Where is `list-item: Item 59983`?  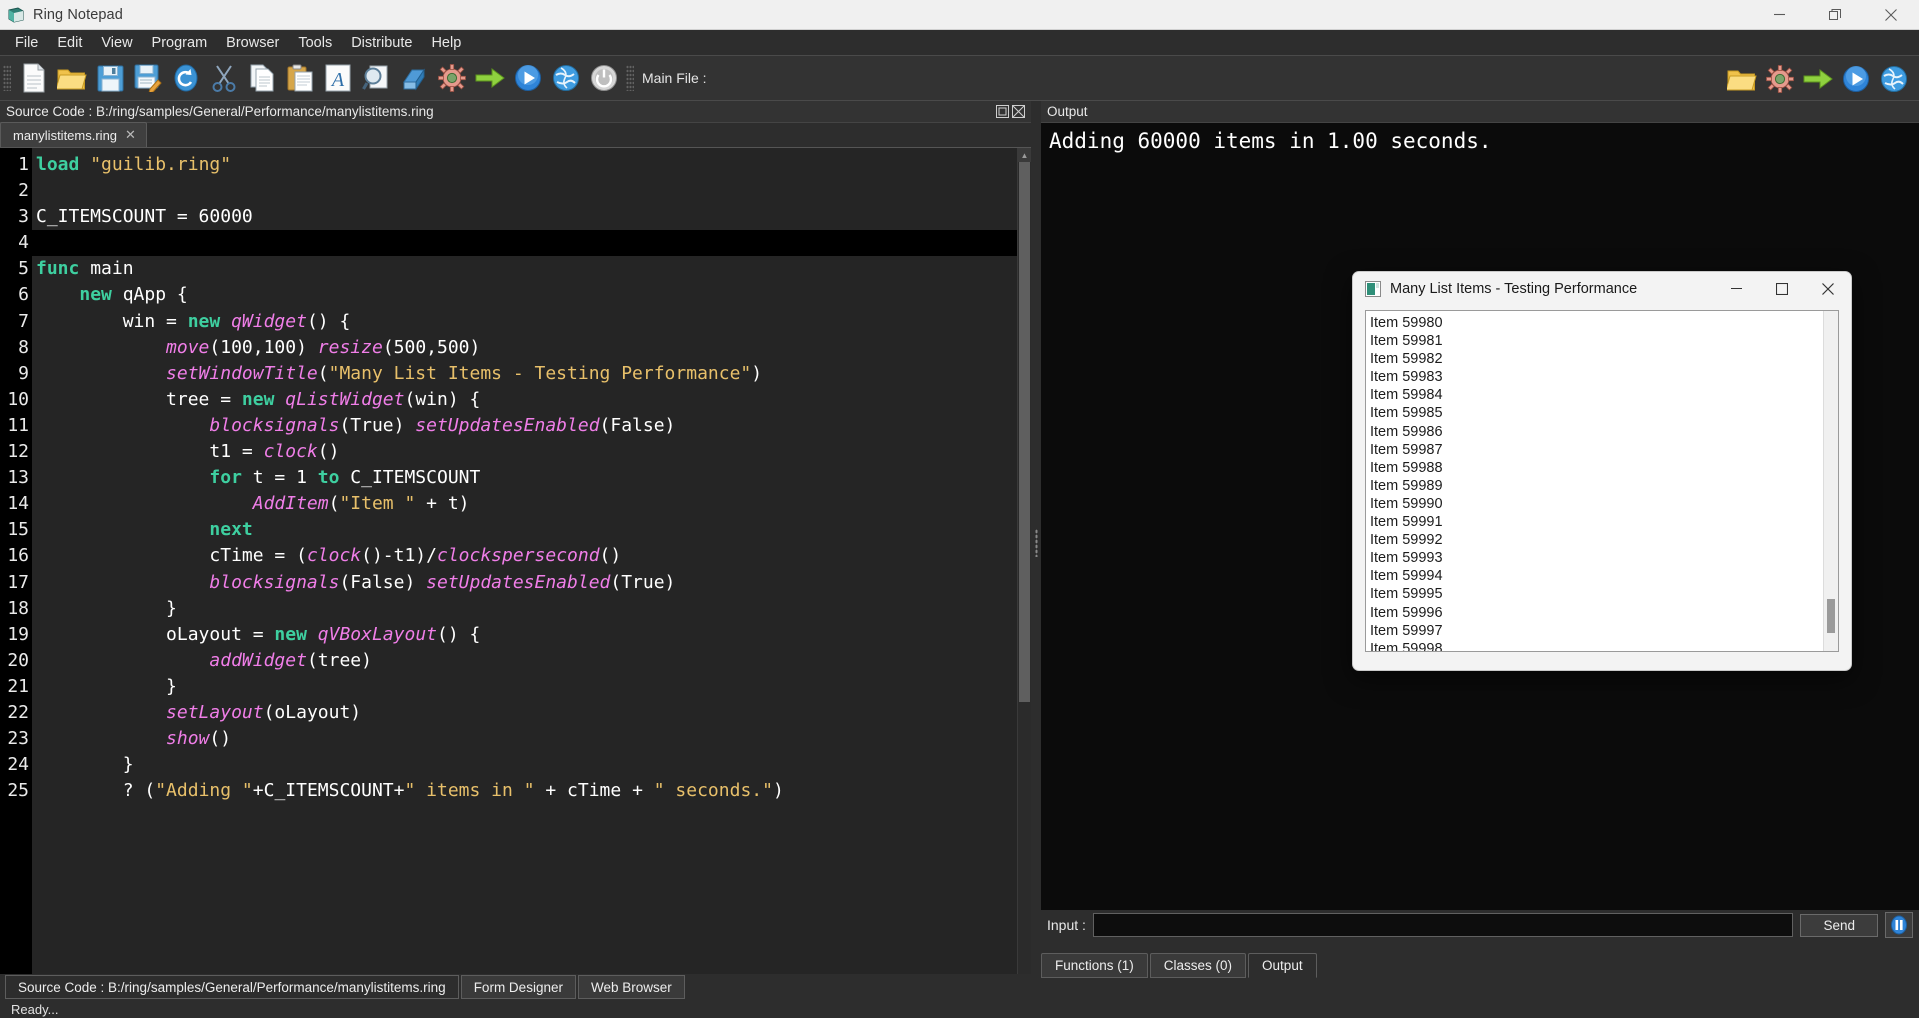 list-item: Item 59983 is located at coordinates (1596, 377).